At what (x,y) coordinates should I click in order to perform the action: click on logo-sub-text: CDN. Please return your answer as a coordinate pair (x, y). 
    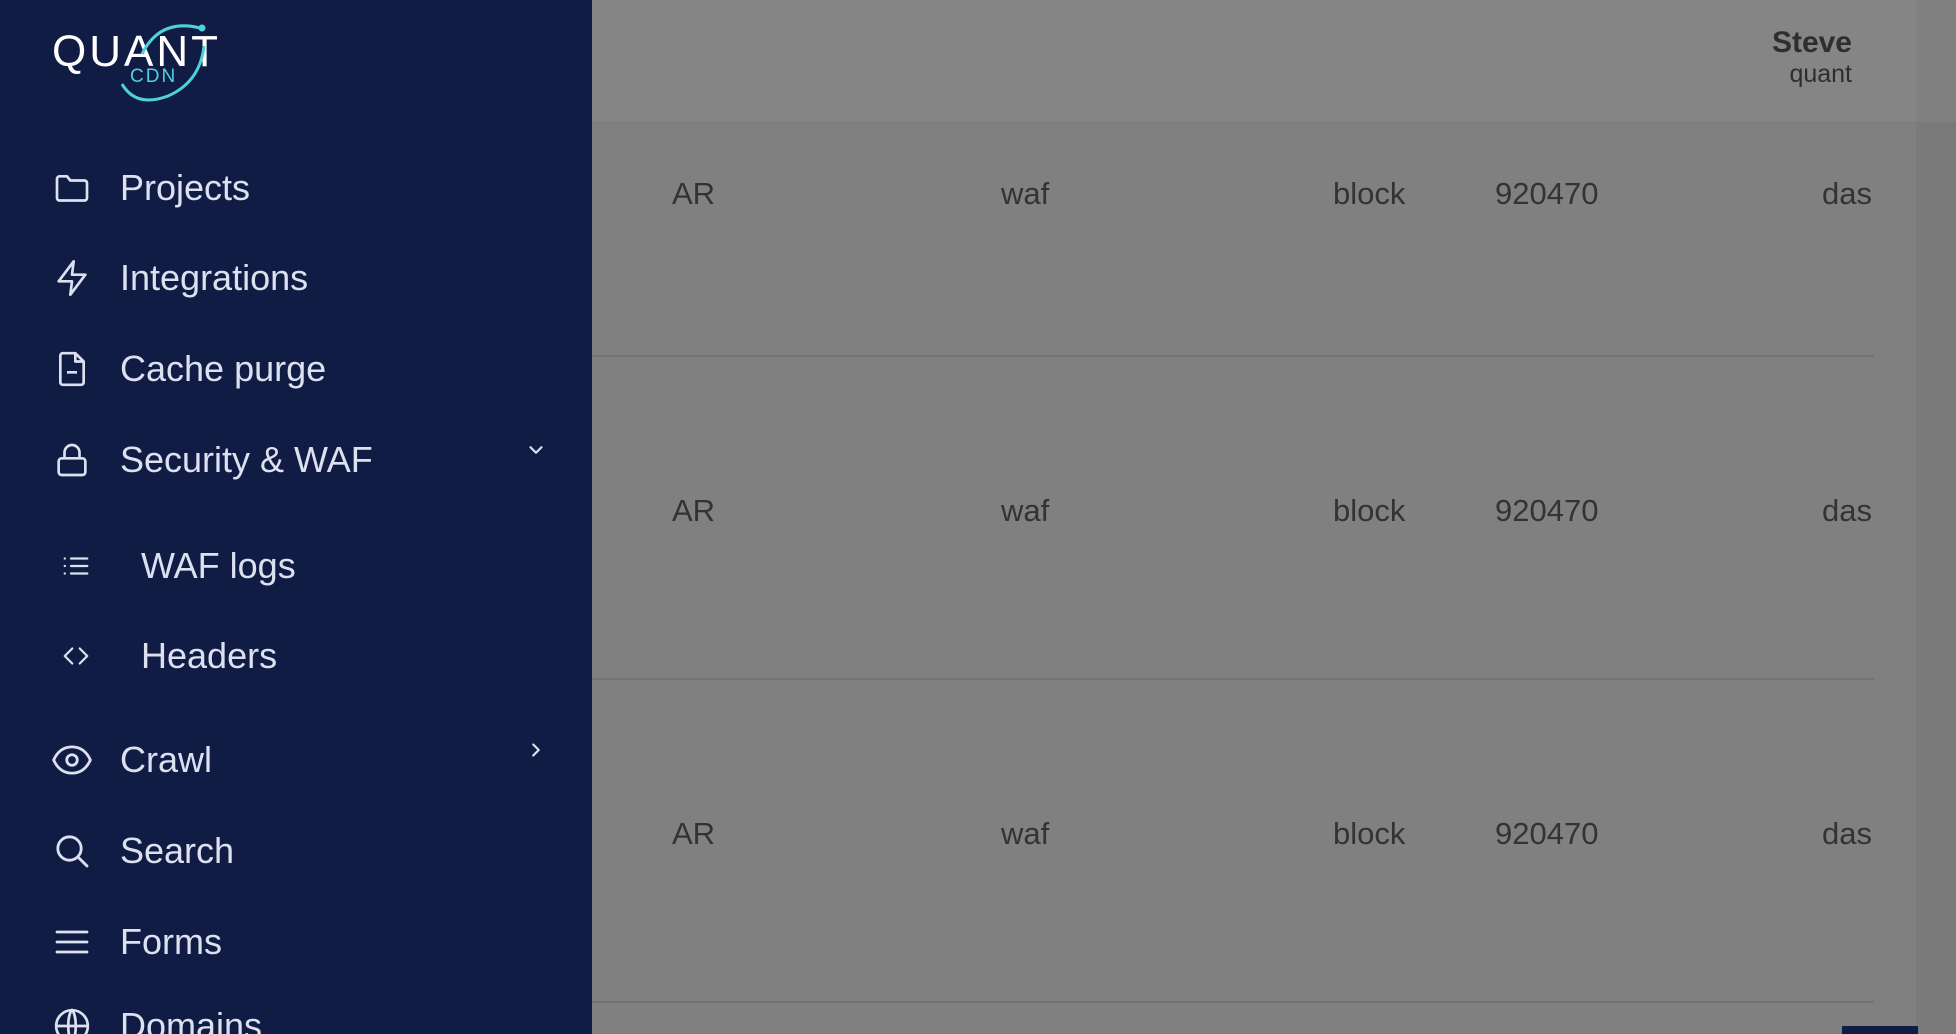
    Looking at the image, I should click on (153, 76).